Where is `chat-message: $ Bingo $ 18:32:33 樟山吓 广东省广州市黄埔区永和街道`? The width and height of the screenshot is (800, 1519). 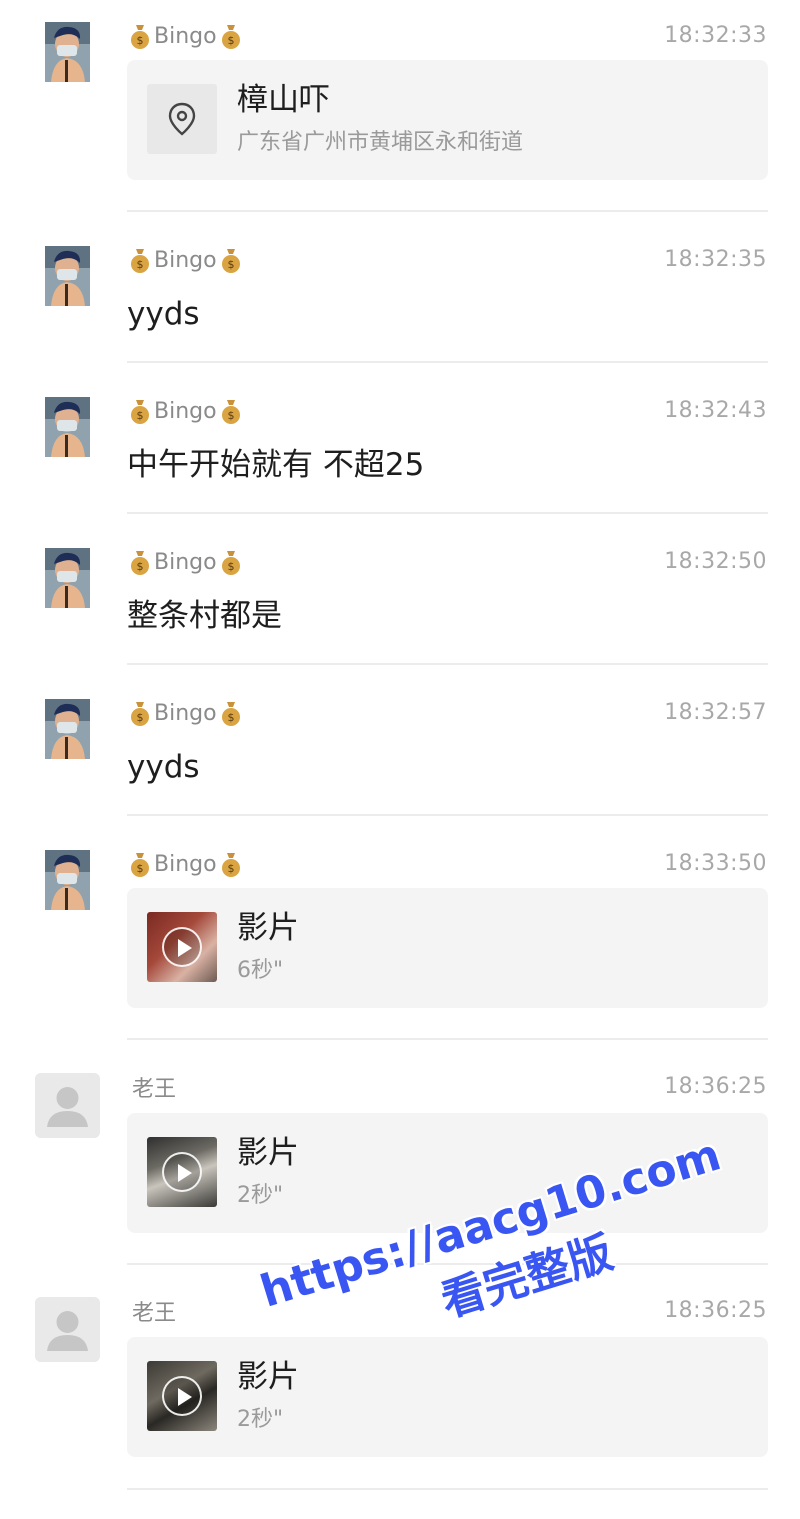 chat-message: $ Bingo $ 18:32:33 樟山吓 广东省广州市黄埔区永和街道 is located at coordinates (400, 105).